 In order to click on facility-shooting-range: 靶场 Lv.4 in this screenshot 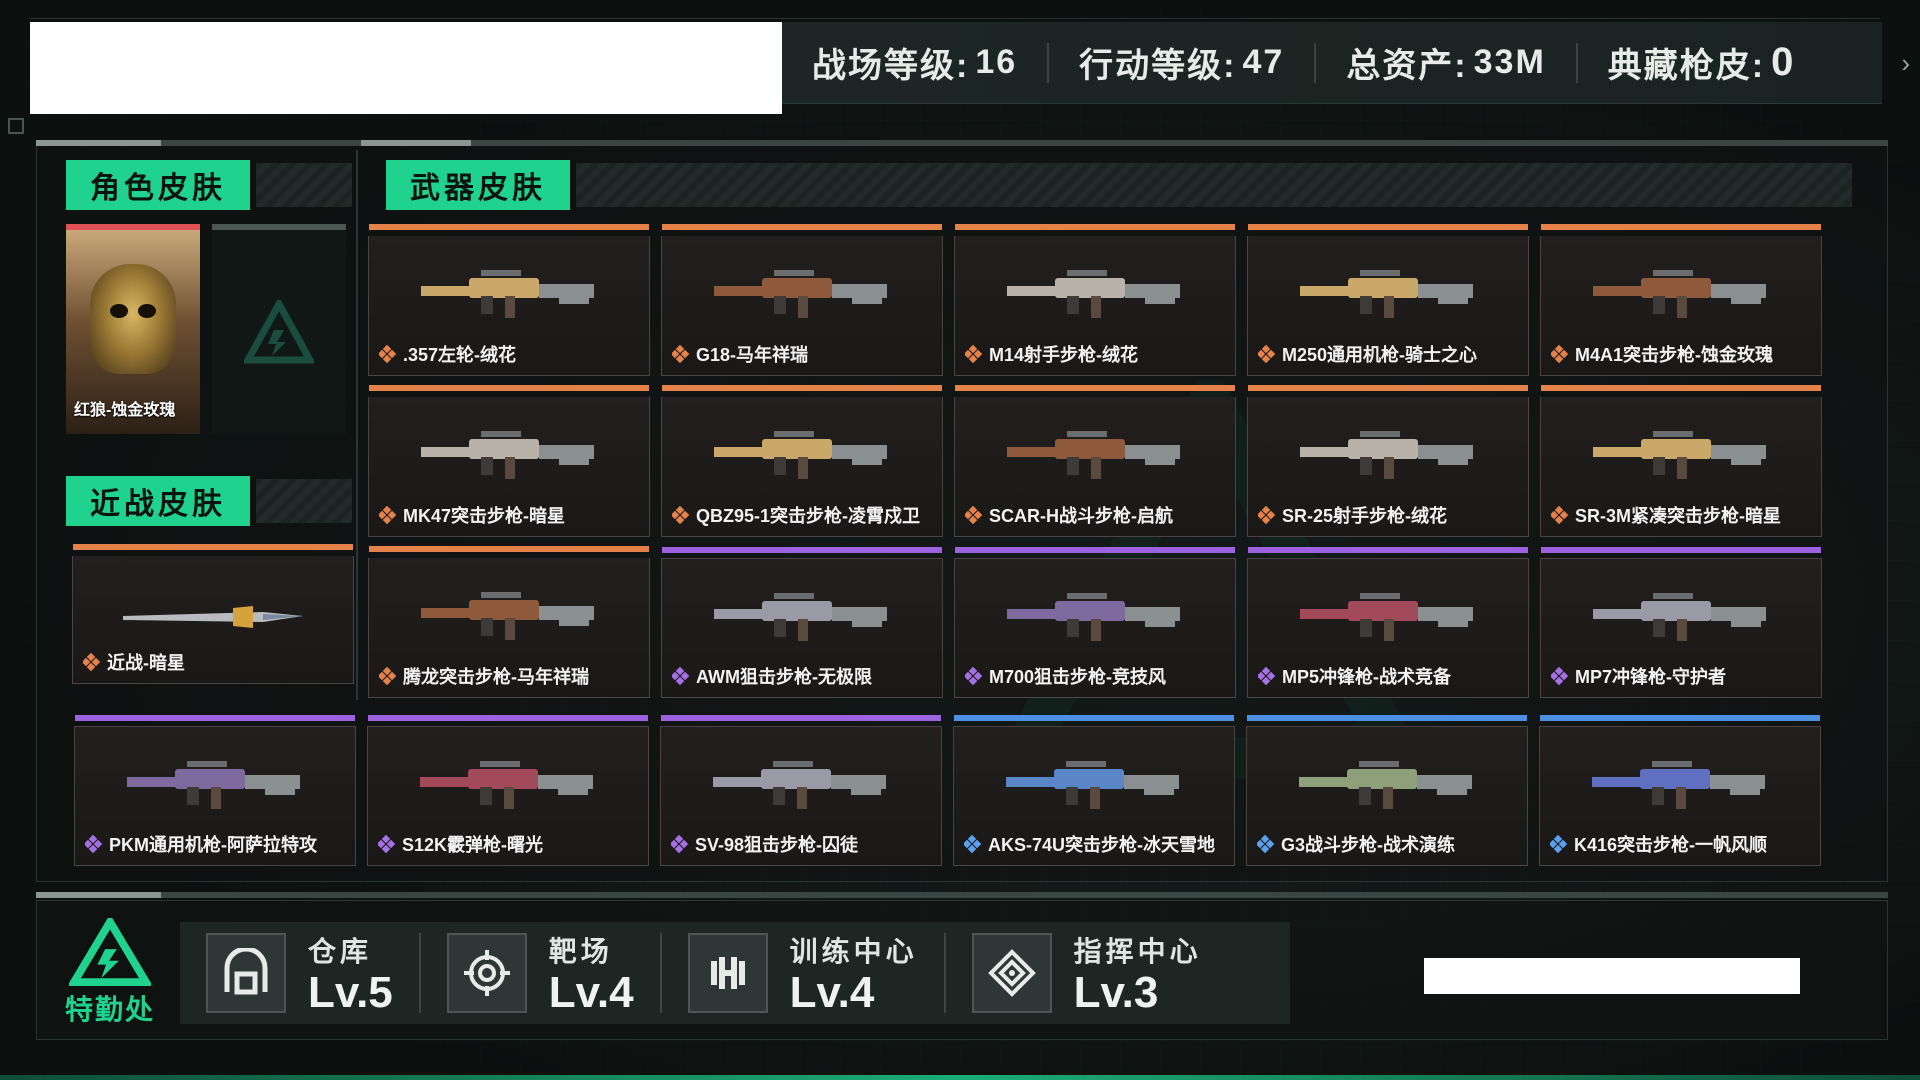, I will do `click(541, 974)`.